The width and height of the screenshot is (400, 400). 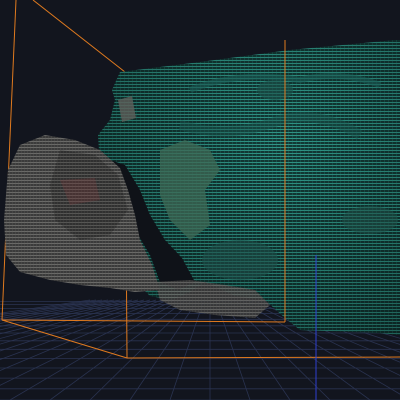 What do you see at coordinates (275, 90) in the screenshot?
I see `terrain-bump` at bounding box center [275, 90].